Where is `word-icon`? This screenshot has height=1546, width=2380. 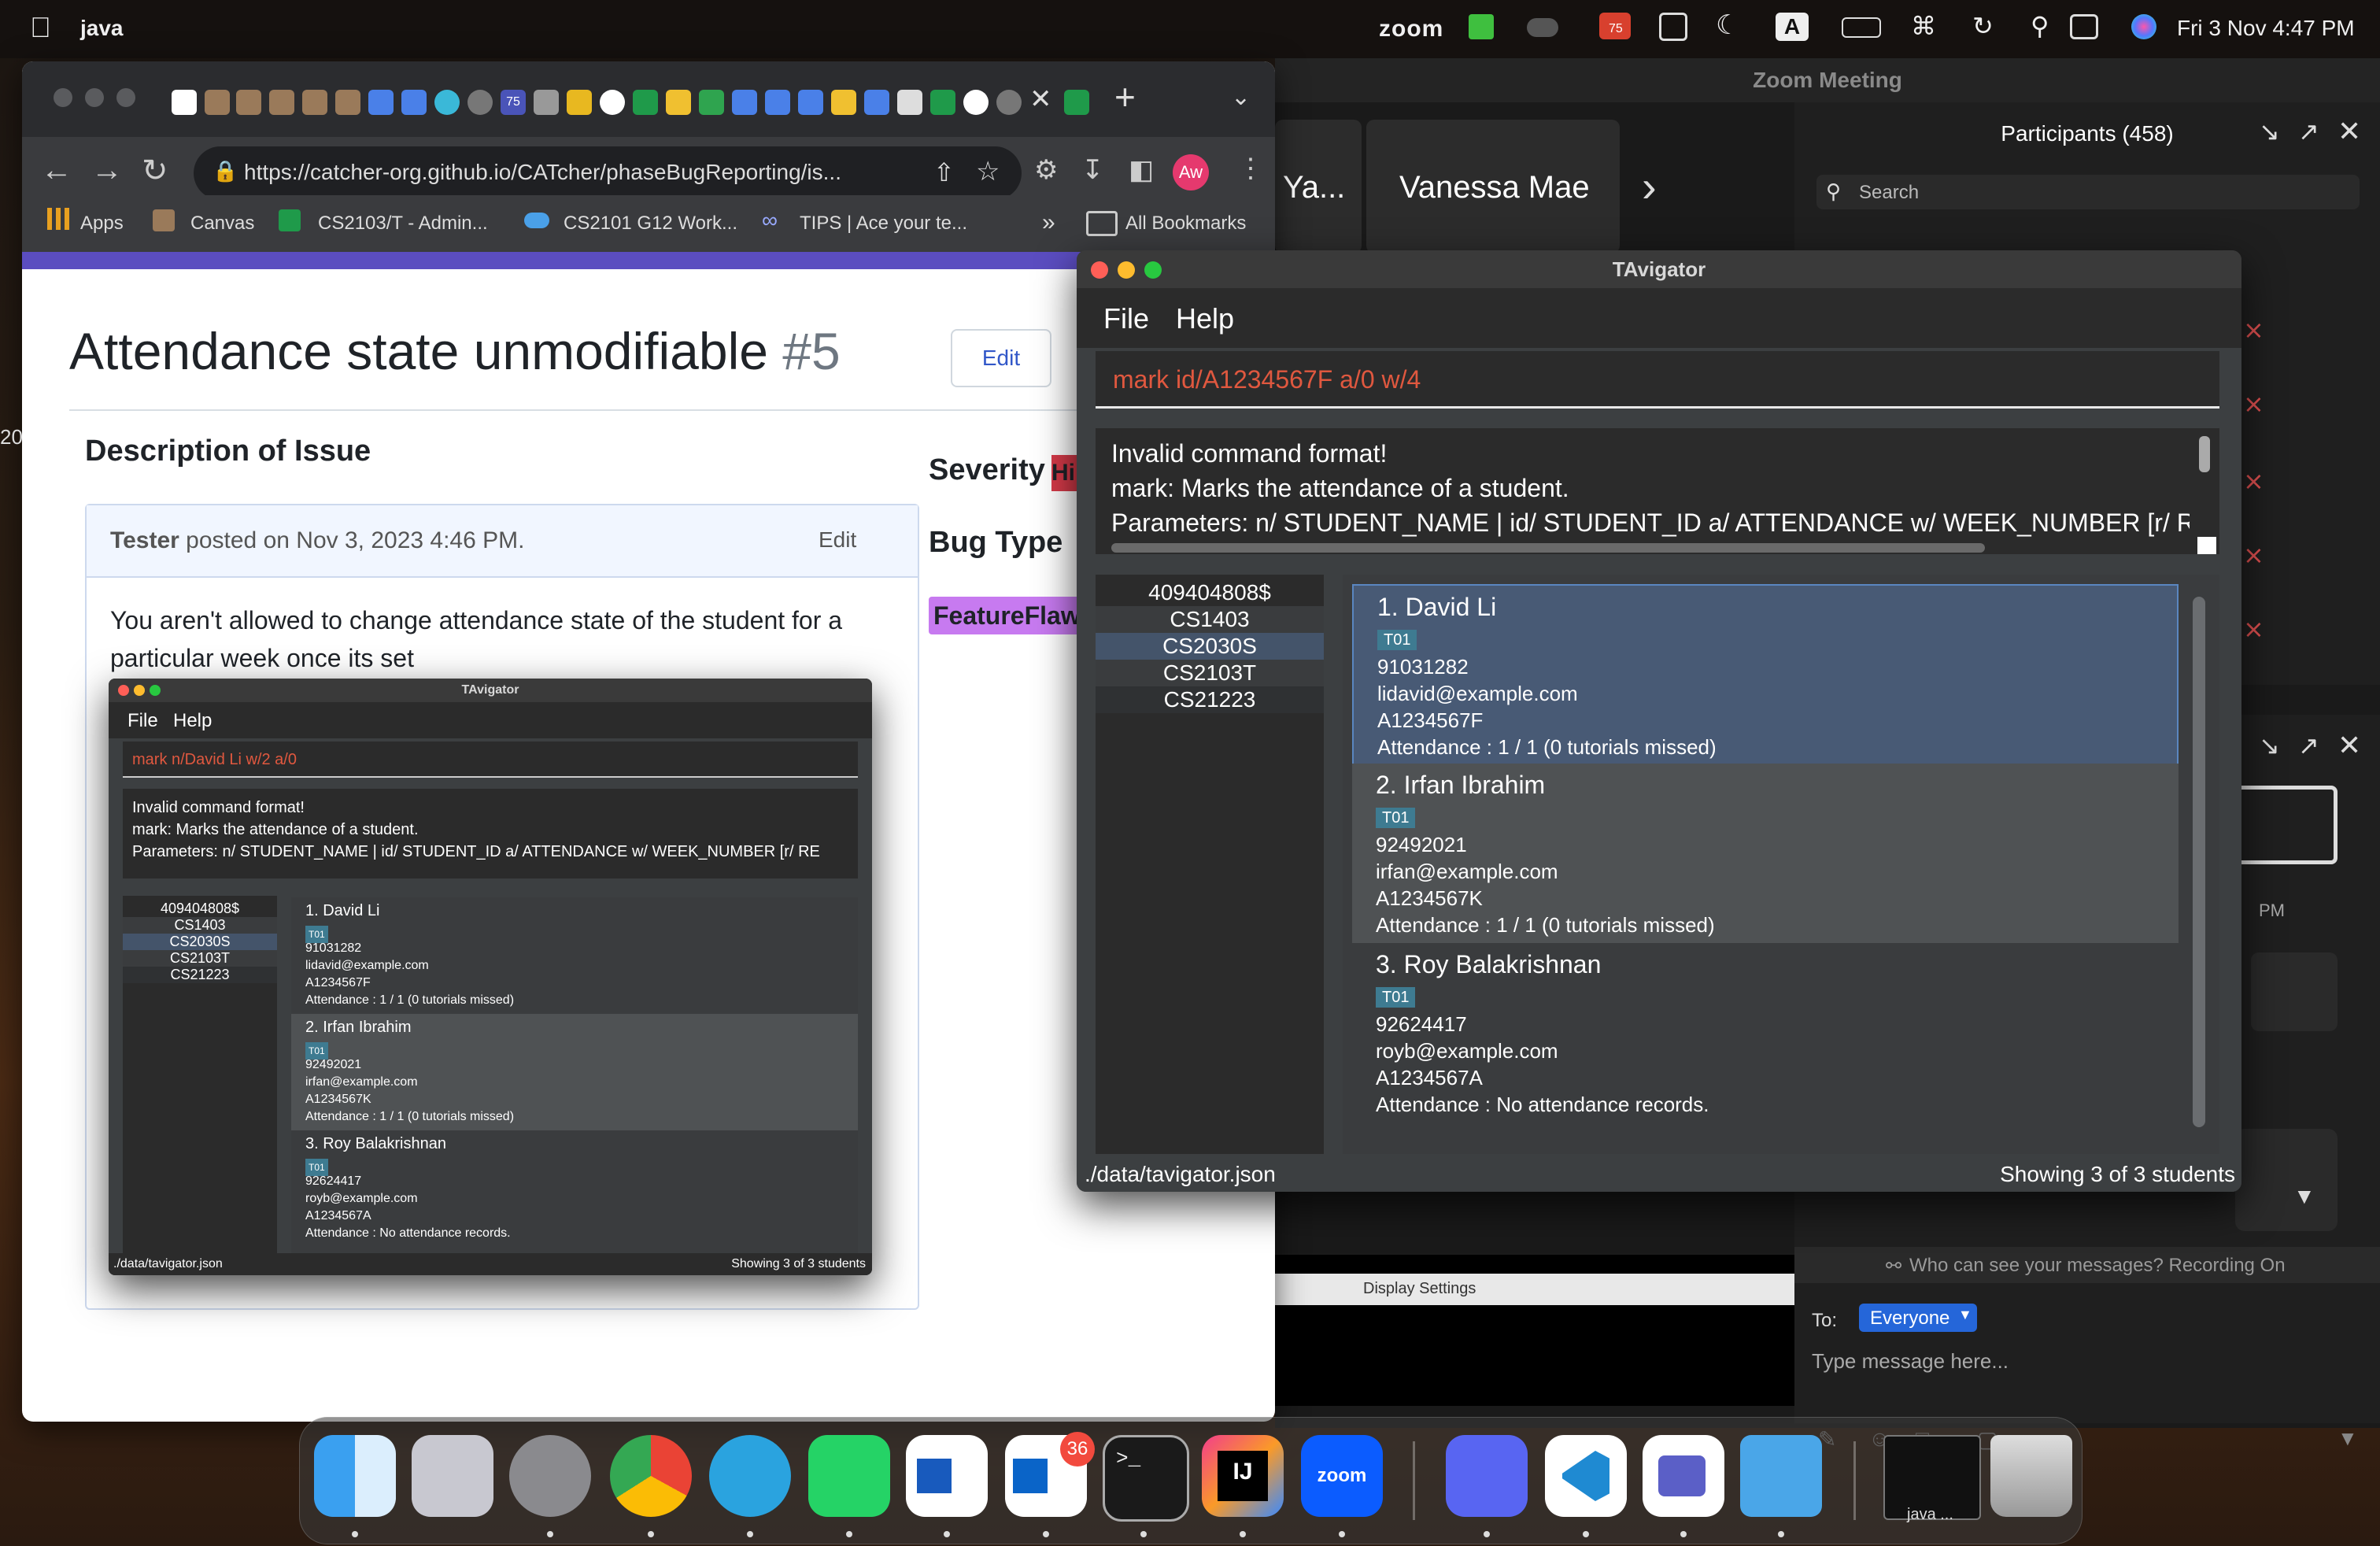
word-icon is located at coordinates (947, 1476).